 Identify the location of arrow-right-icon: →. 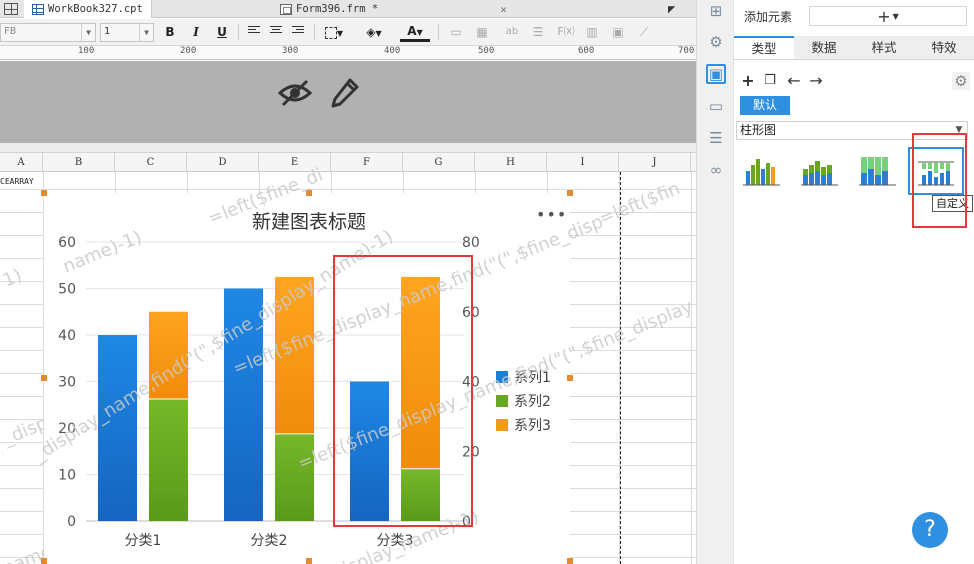
(816, 81).